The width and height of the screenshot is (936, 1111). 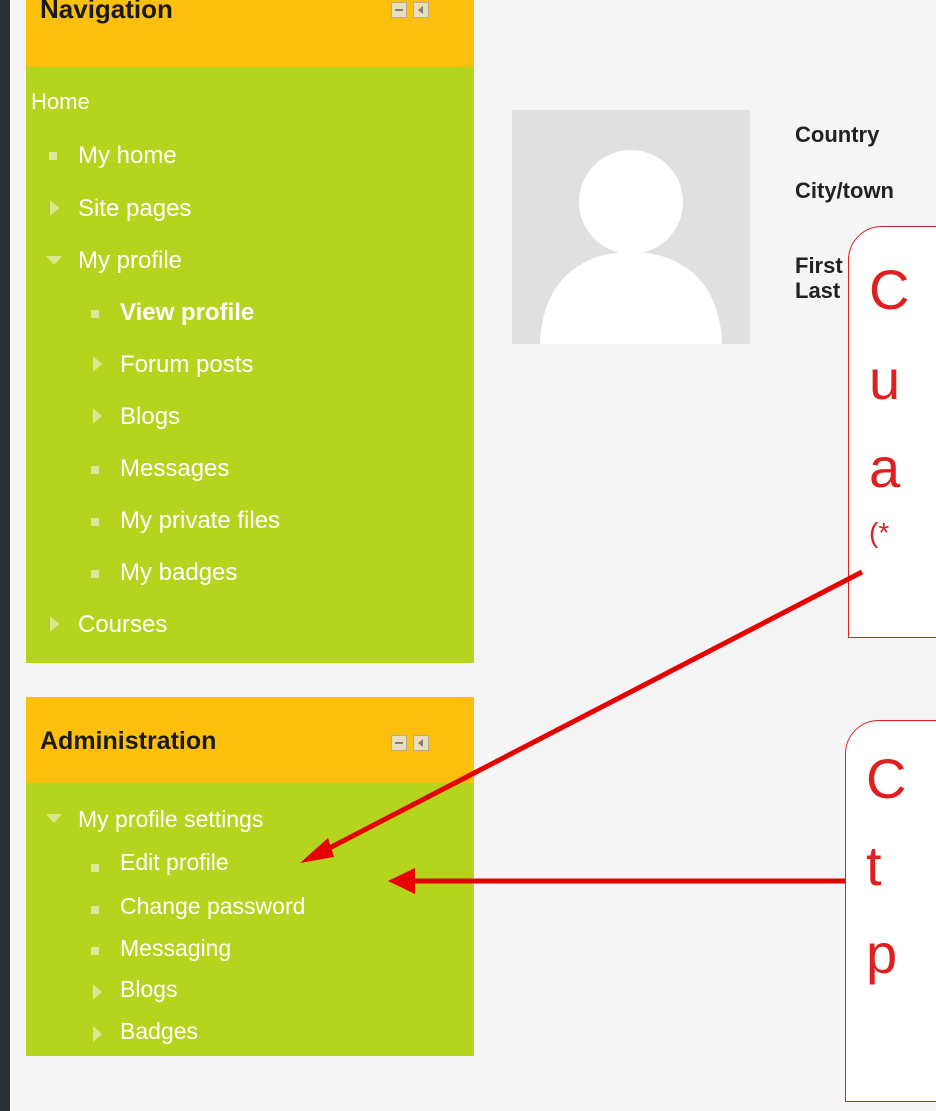 What do you see at coordinates (60, 102) in the screenshot?
I see `nav-item-home: Home` at bounding box center [60, 102].